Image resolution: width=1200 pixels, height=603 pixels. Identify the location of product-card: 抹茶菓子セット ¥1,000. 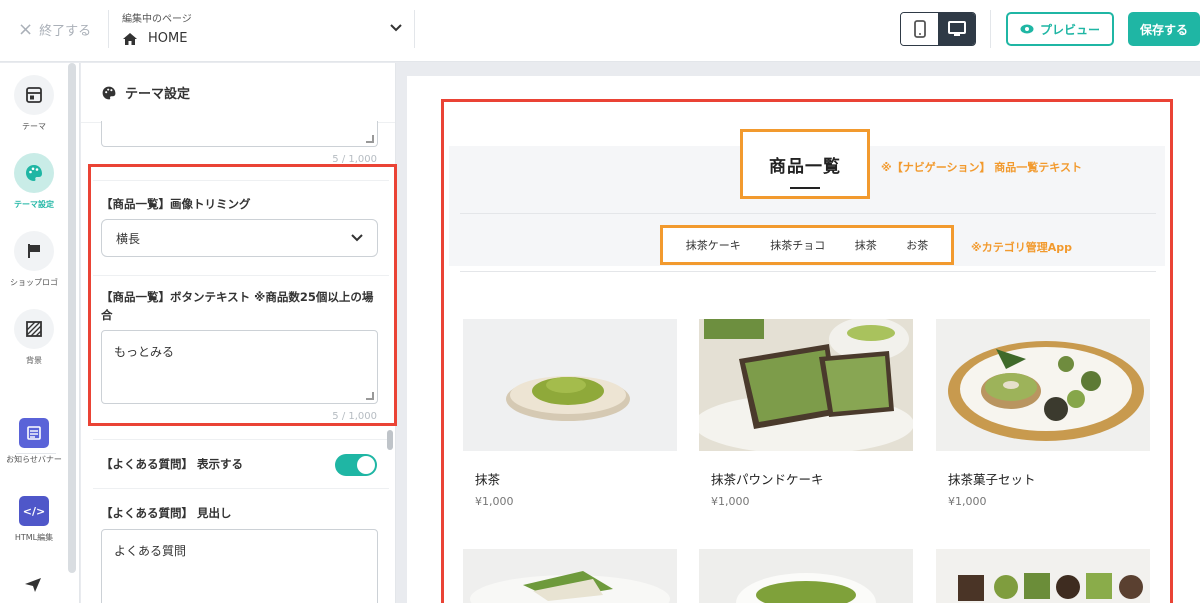
(1043, 413).